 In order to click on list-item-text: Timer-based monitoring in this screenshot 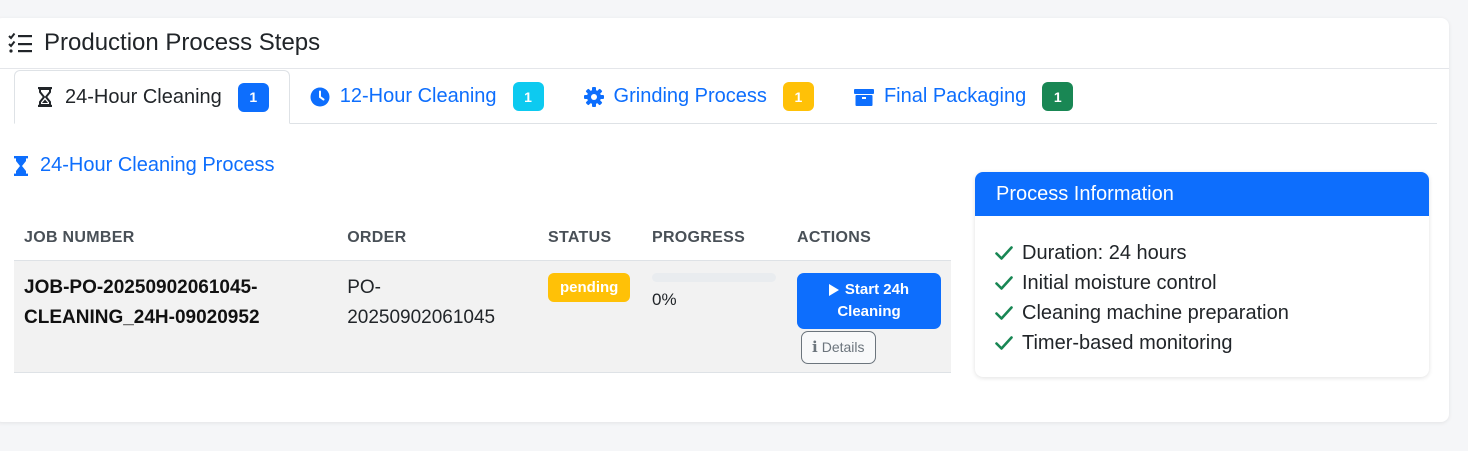, I will do `click(1127, 342)`.